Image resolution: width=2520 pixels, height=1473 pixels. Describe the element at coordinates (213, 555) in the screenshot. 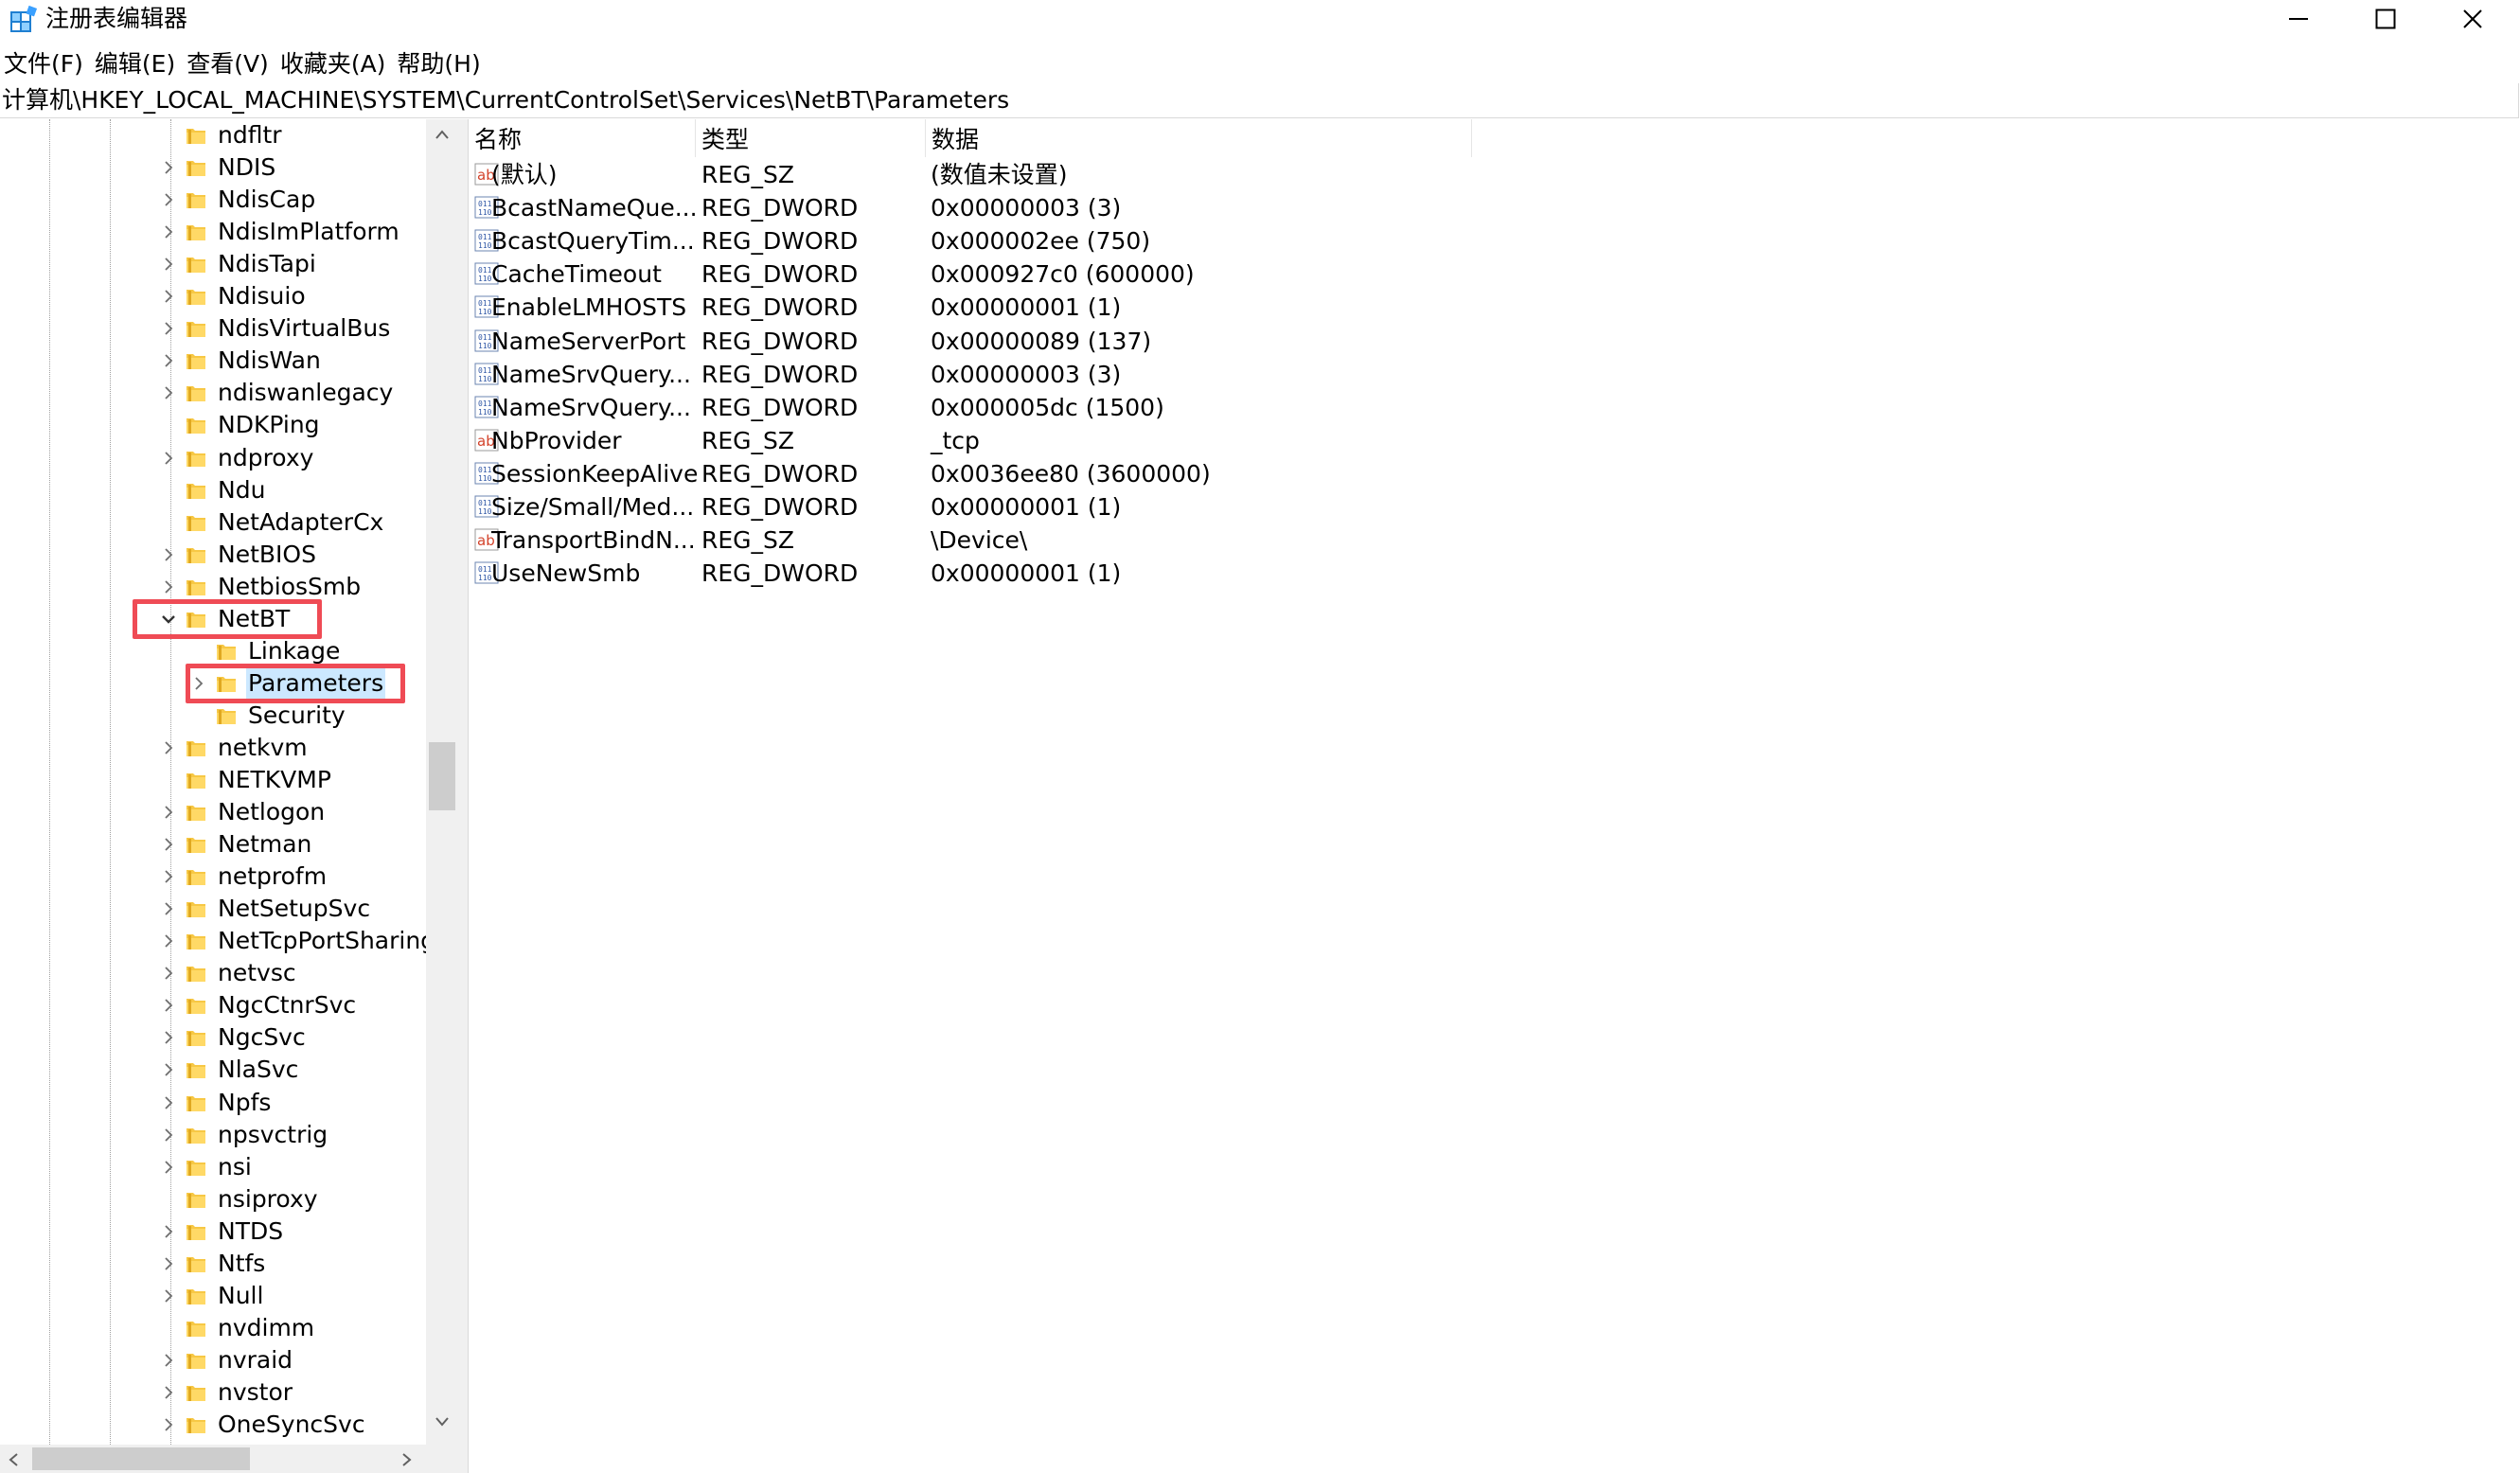

I see `tree-item-netbios: NetBIOS` at that location.